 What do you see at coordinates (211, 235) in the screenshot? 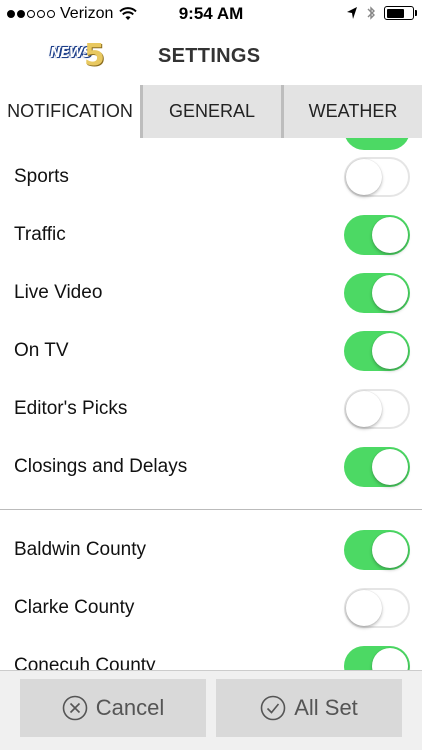
I see `list-item: Traffic` at bounding box center [211, 235].